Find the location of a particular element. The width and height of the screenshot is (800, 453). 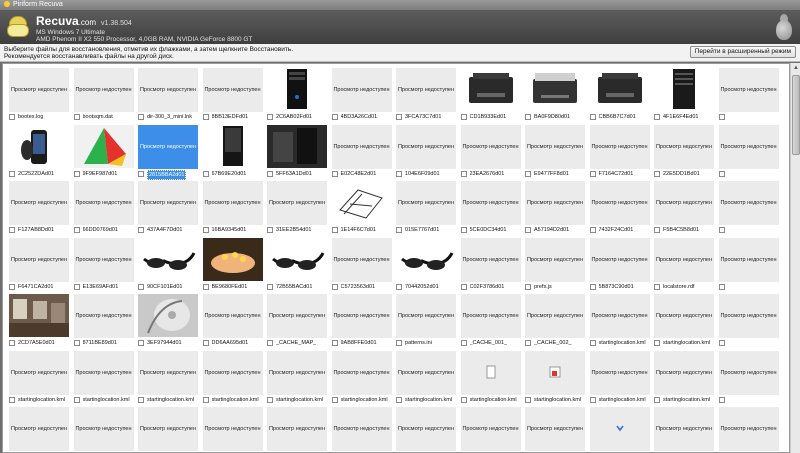

file-item: Просмотр недоступен 7432F24Cd01 is located at coordinates (619, 207).